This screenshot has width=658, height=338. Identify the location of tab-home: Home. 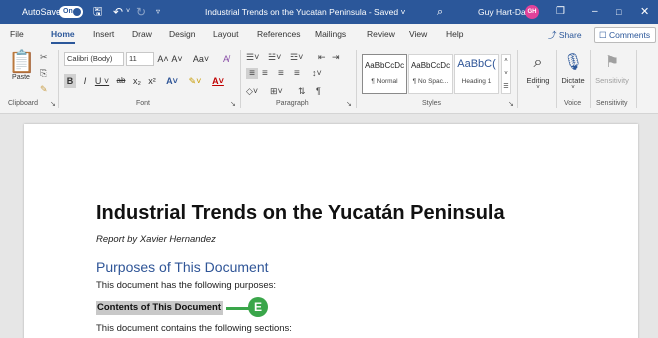
(63, 35).